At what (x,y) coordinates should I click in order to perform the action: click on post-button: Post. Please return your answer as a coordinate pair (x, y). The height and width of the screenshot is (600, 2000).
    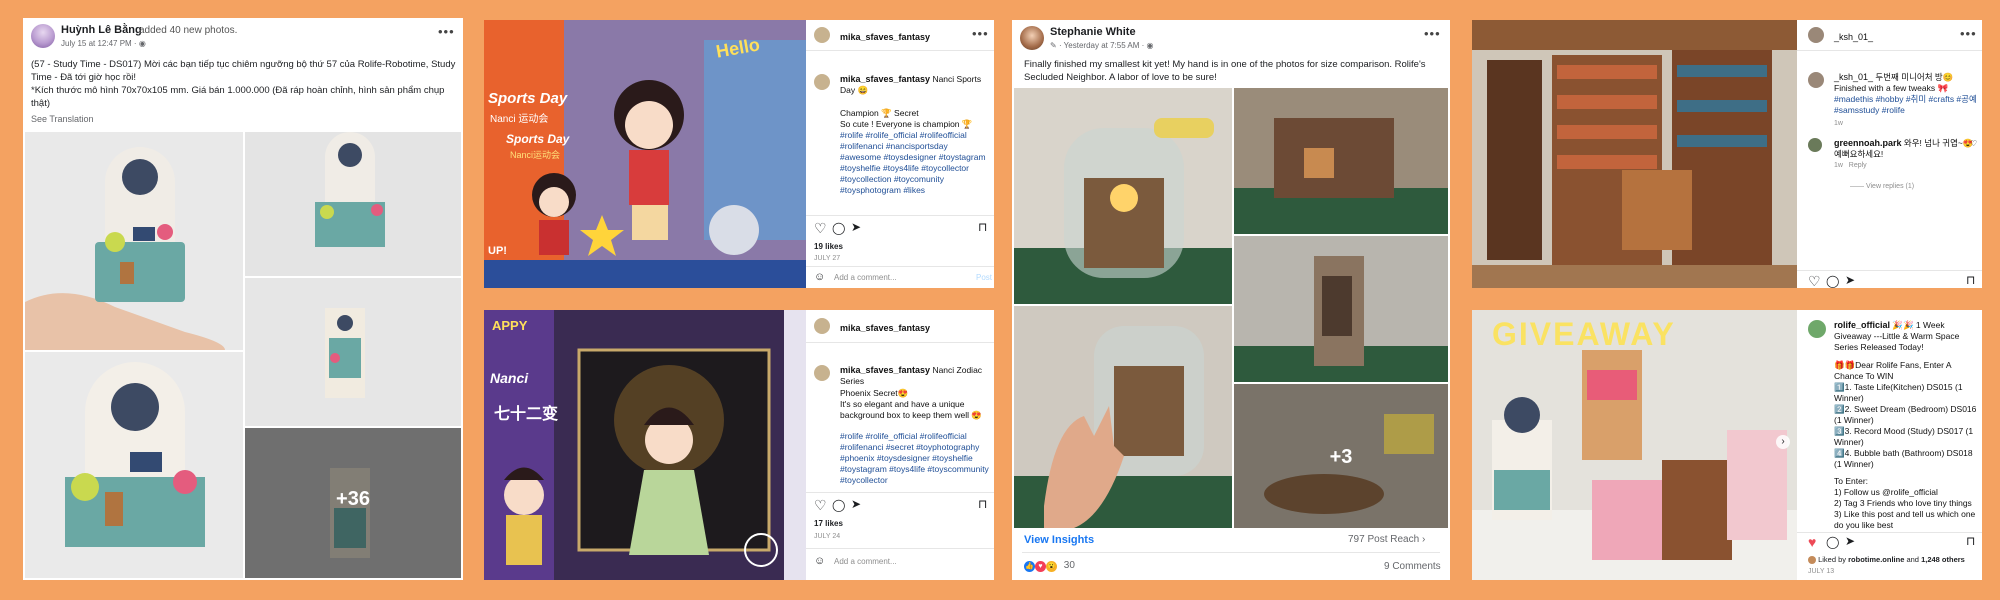
    Looking at the image, I should click on (984, 277).